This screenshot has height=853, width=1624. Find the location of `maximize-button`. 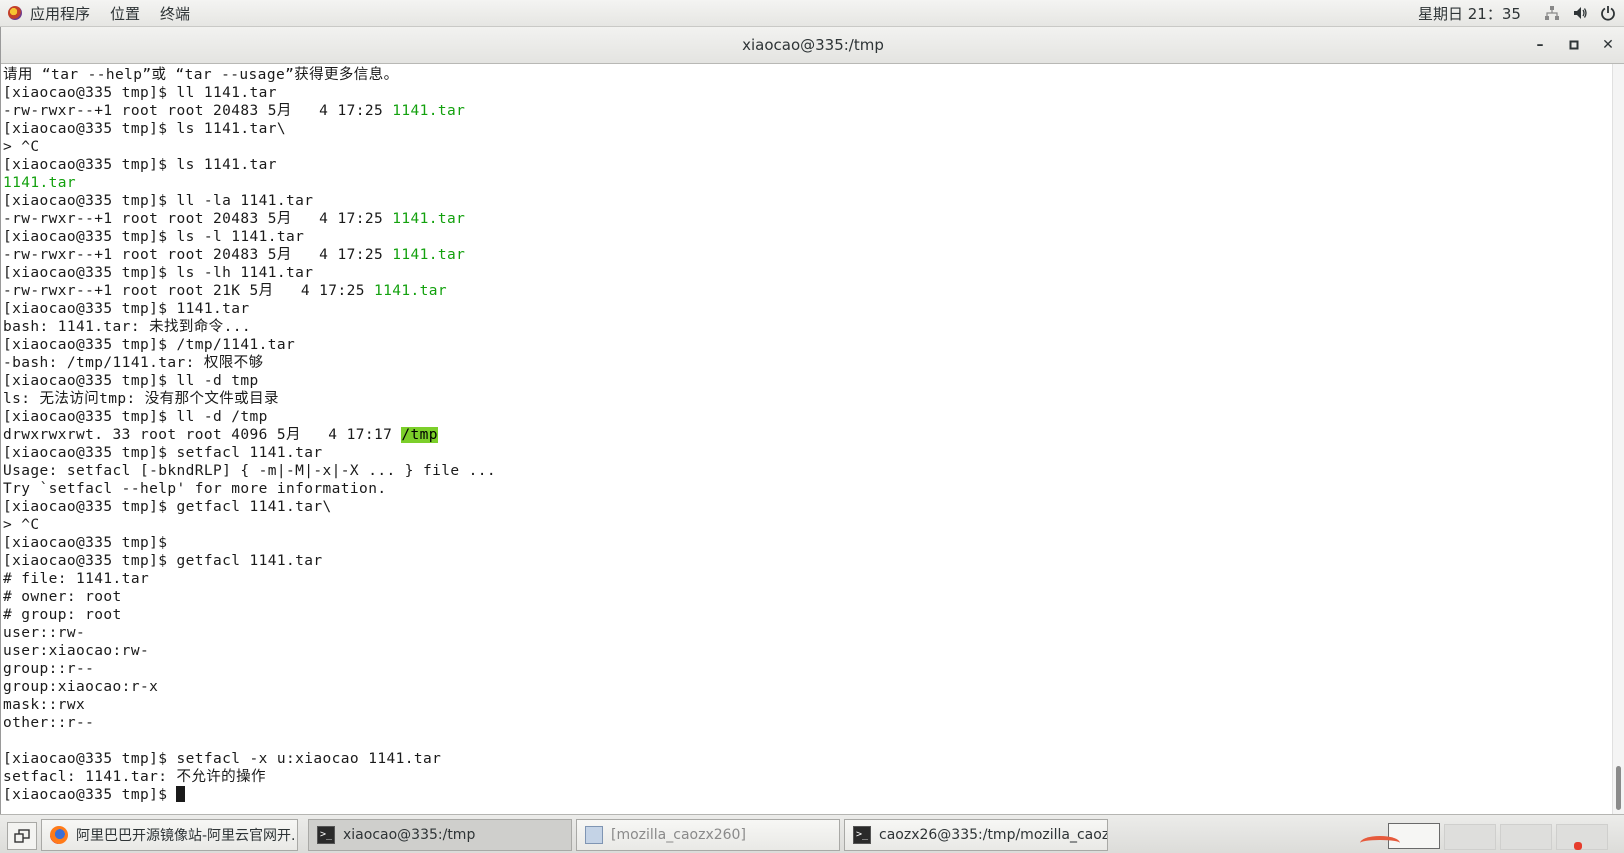

maximize-button is located at coordinates (1574, 45).